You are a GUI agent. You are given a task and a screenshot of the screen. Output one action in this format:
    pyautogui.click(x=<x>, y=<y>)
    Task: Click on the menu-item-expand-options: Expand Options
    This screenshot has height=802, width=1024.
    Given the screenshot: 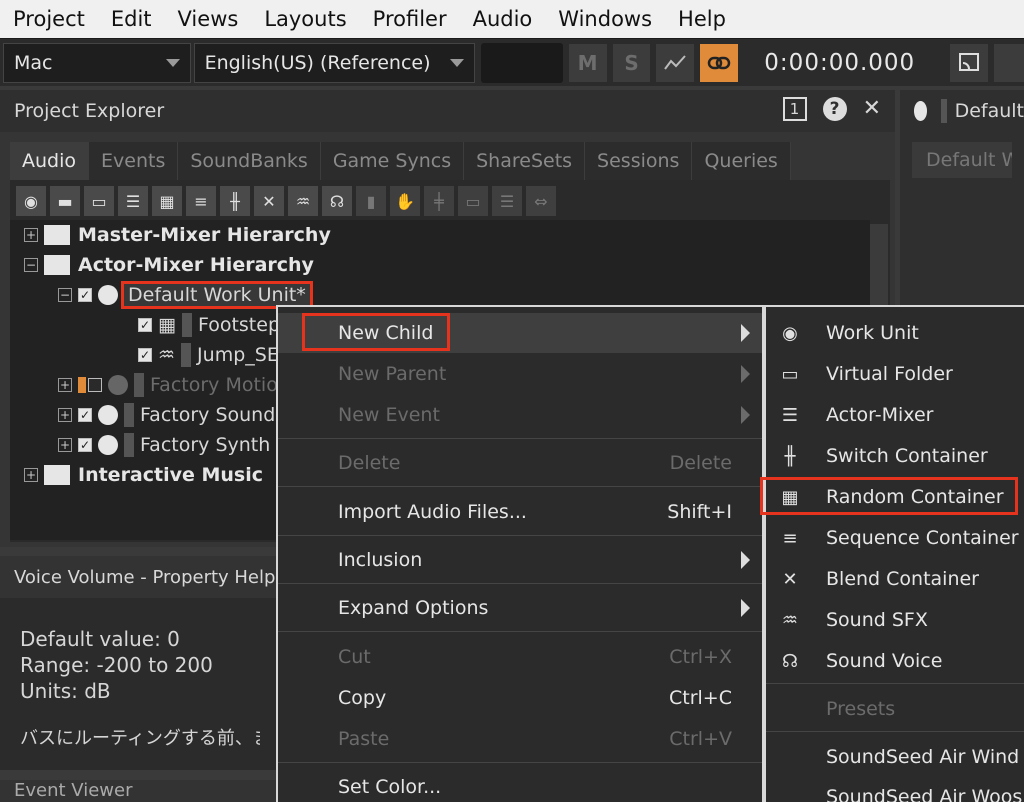 What is the action you would take?
    pyautogui.click(x=520, y=608)
    